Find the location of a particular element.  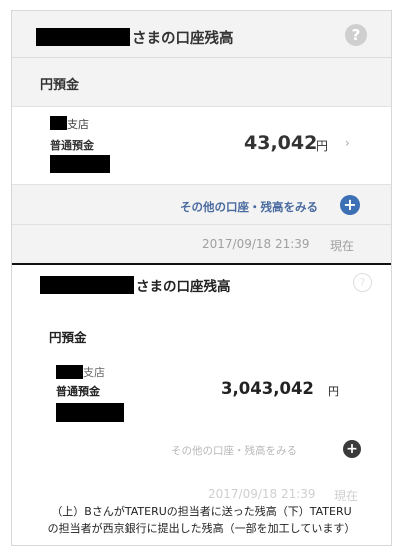

account-row: 支店 普通預金 43,042 円 › is located at coordinates (201, 145).